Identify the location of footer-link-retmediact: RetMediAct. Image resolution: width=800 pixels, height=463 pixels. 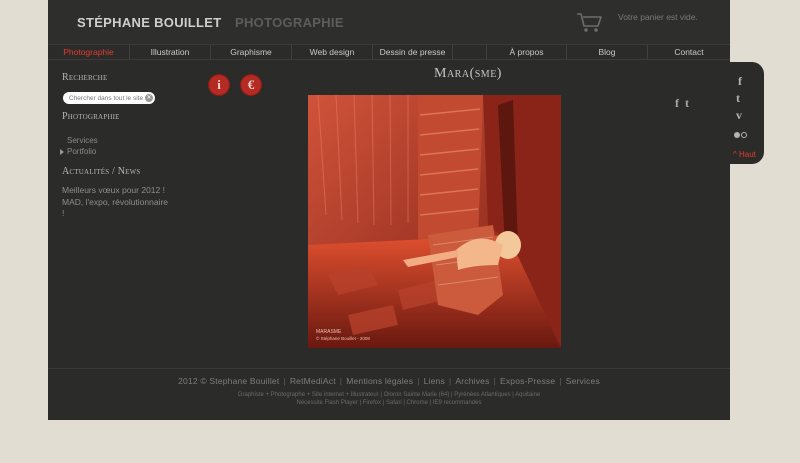
(313, 381).